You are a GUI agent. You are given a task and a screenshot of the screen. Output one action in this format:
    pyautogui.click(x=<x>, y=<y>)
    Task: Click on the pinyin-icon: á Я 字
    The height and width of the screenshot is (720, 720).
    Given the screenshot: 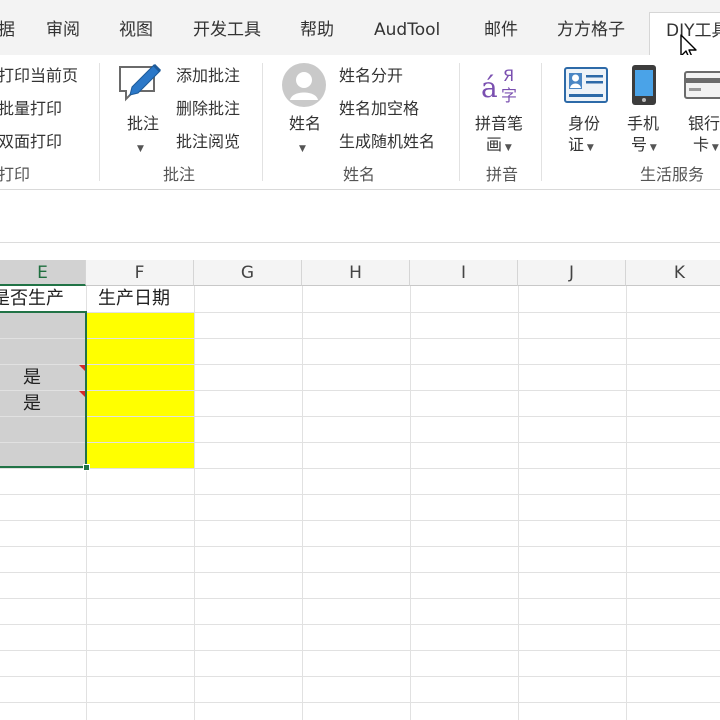 What is the action you would take?
    pyautogui.click(x=499, y=85)
    